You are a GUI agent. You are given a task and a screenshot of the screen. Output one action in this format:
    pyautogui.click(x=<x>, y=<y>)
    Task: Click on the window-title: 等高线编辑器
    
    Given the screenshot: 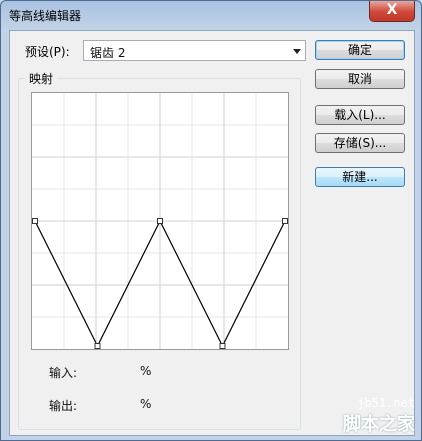 What is the action you would take?
    pyautogui.click(x=45, y=16)
    